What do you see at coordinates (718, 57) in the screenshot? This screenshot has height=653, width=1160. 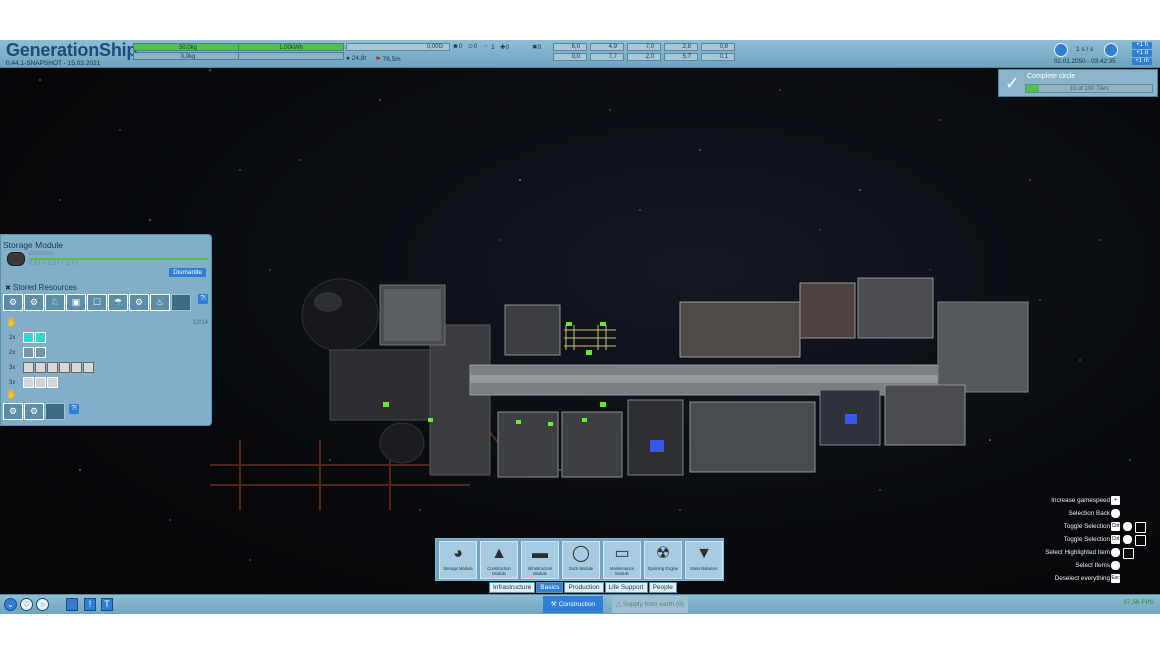 I see `stat-10: 0,1` at bounding box center [718, 57].